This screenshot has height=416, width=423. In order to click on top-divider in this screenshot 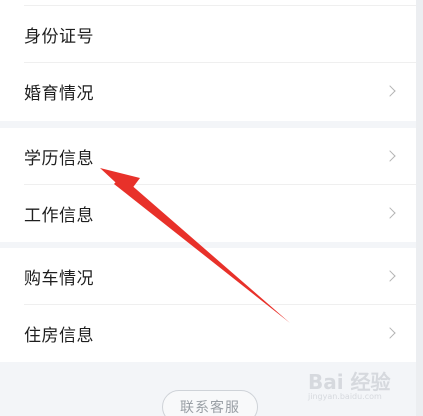, I will do `click(220, 5)`.